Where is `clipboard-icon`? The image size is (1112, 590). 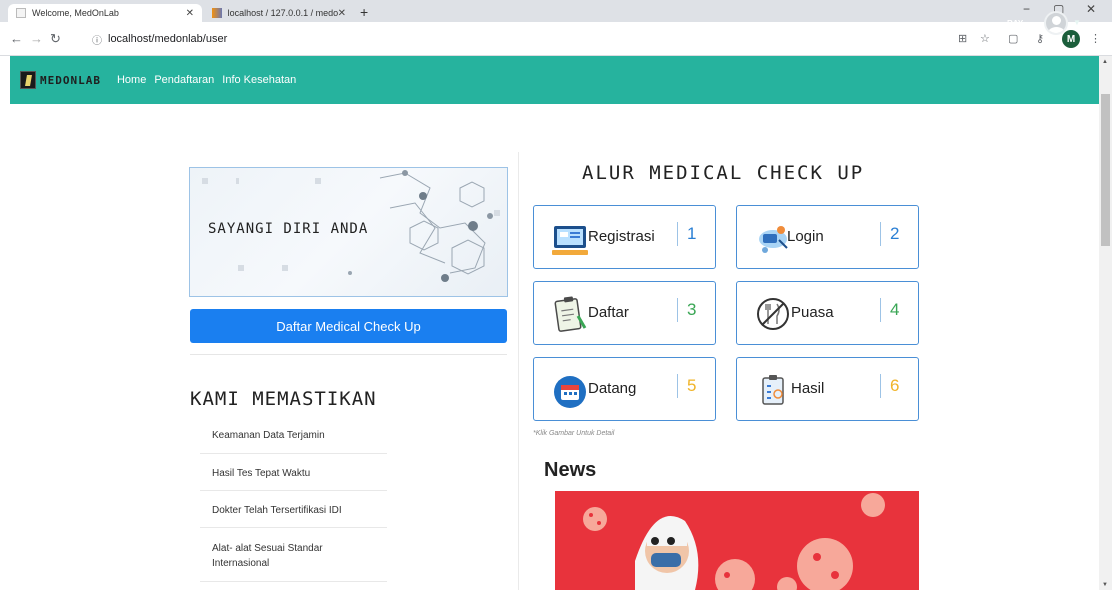 clipboard-icon is located at coordinates (570, 314).